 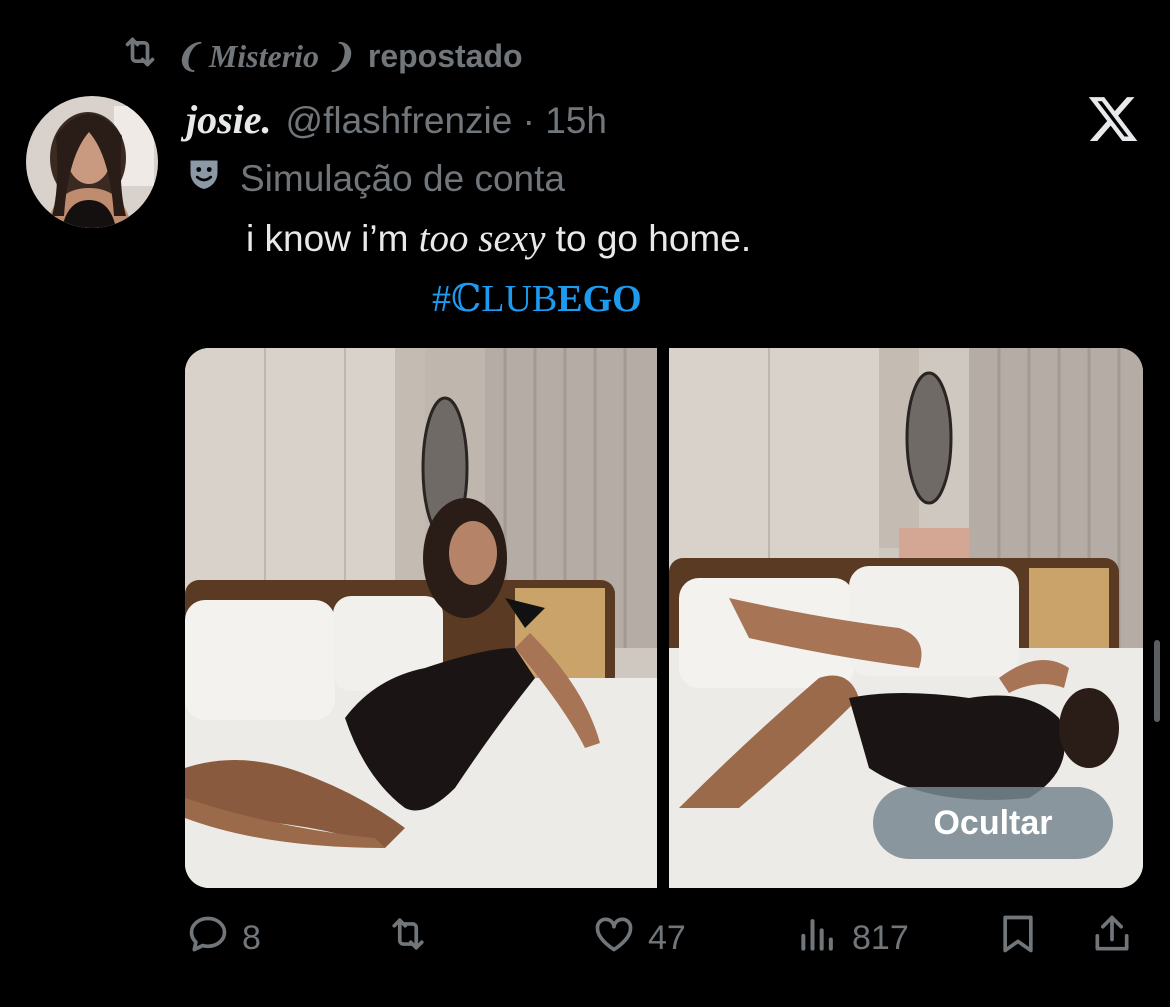 I want to click on post-time: 15h, so click(x=576, y=120).